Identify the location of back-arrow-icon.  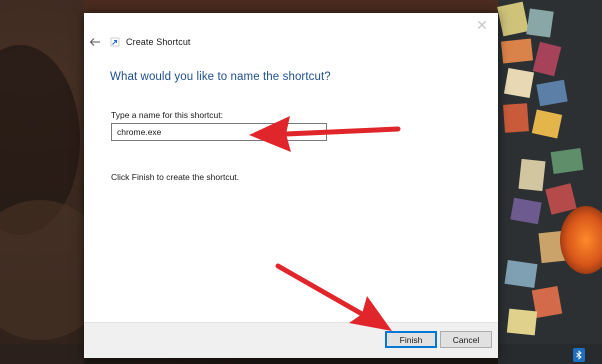
(94, 42).